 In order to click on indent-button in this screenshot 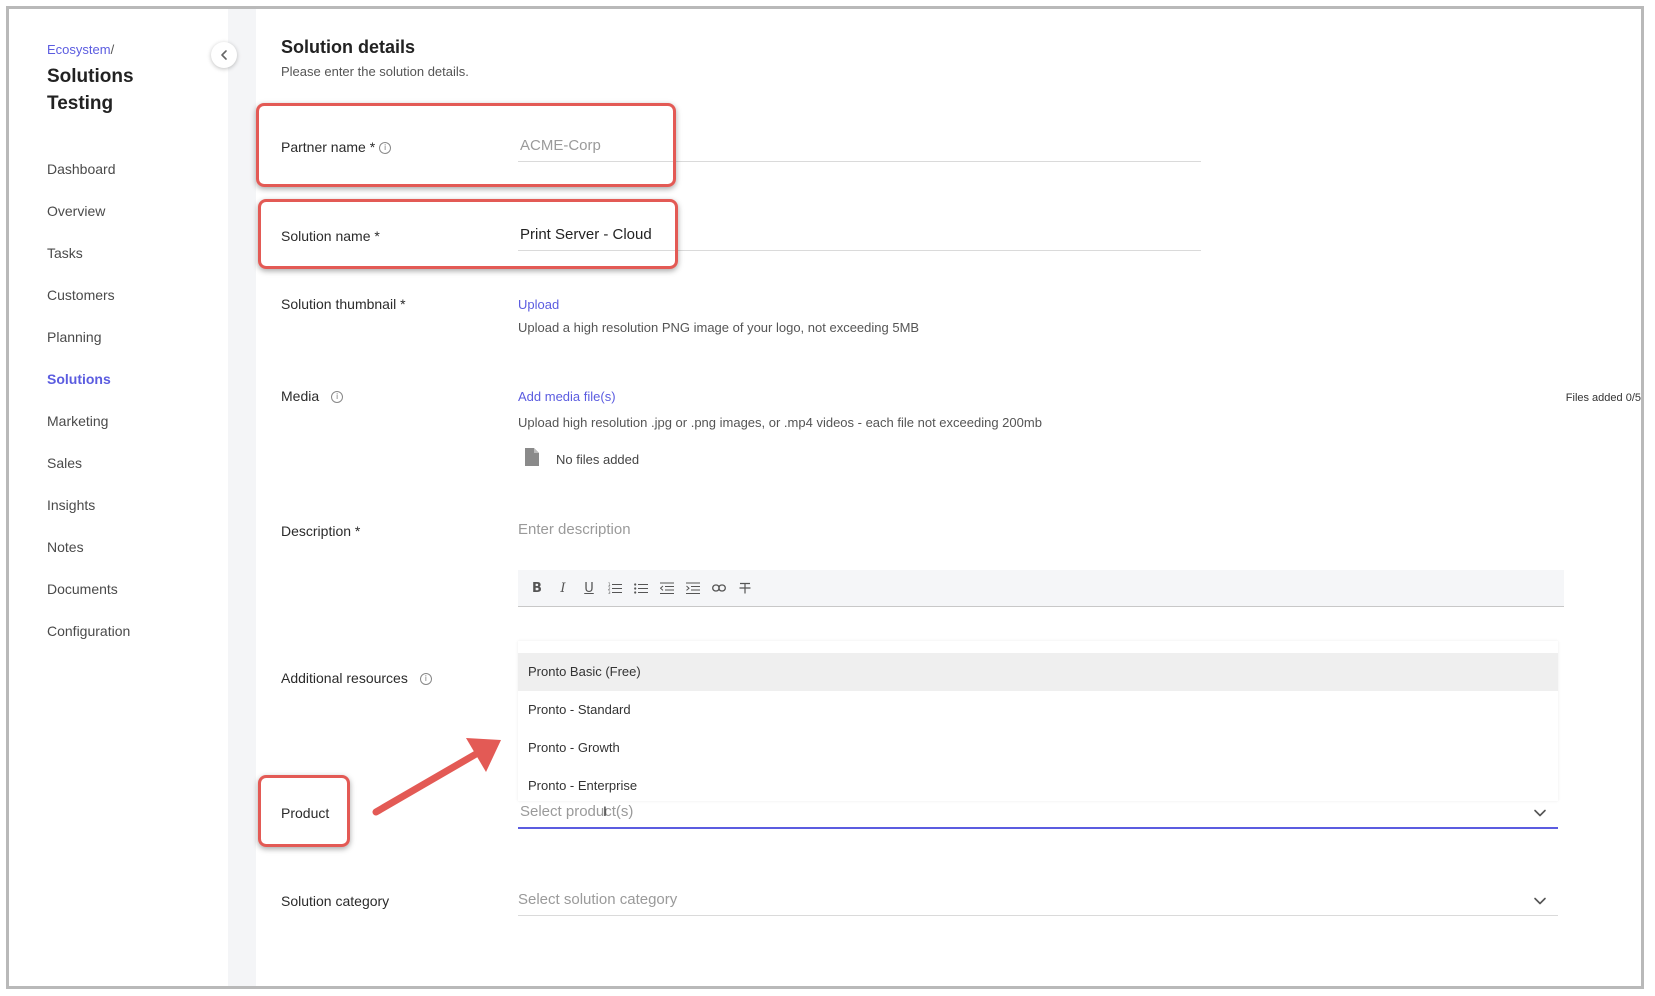, I will do `click(693, 588)`.